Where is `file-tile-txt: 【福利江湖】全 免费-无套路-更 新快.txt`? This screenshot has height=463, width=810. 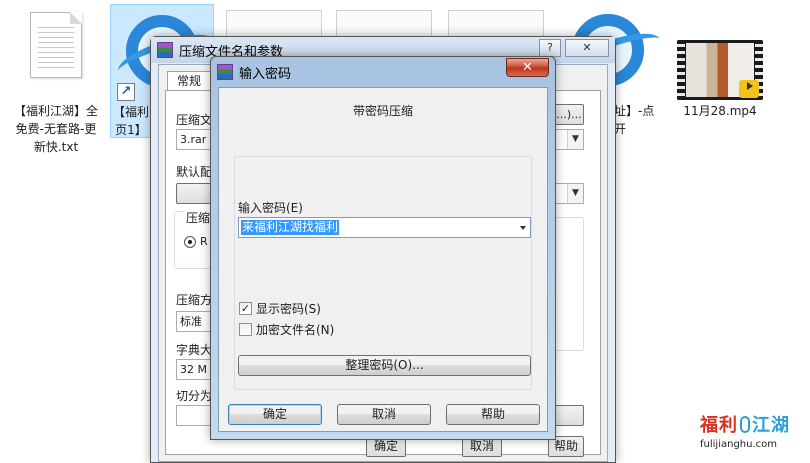 file-tile-txt: 【福利江湖】全 免费-无套路-更 新快.txt is located at coordinates (56, 79).